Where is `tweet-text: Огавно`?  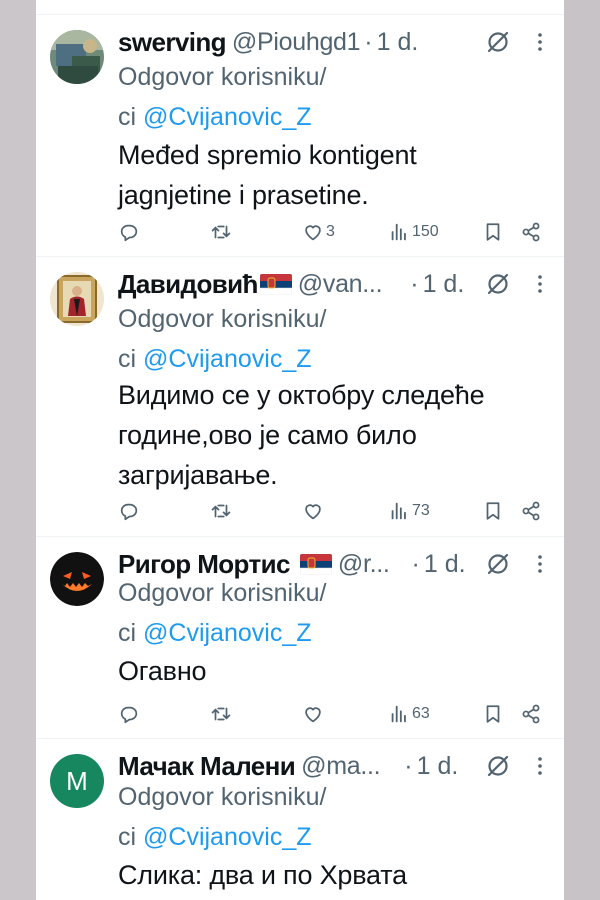
tweet-text: Огавно is located at coordinates (333, 671).